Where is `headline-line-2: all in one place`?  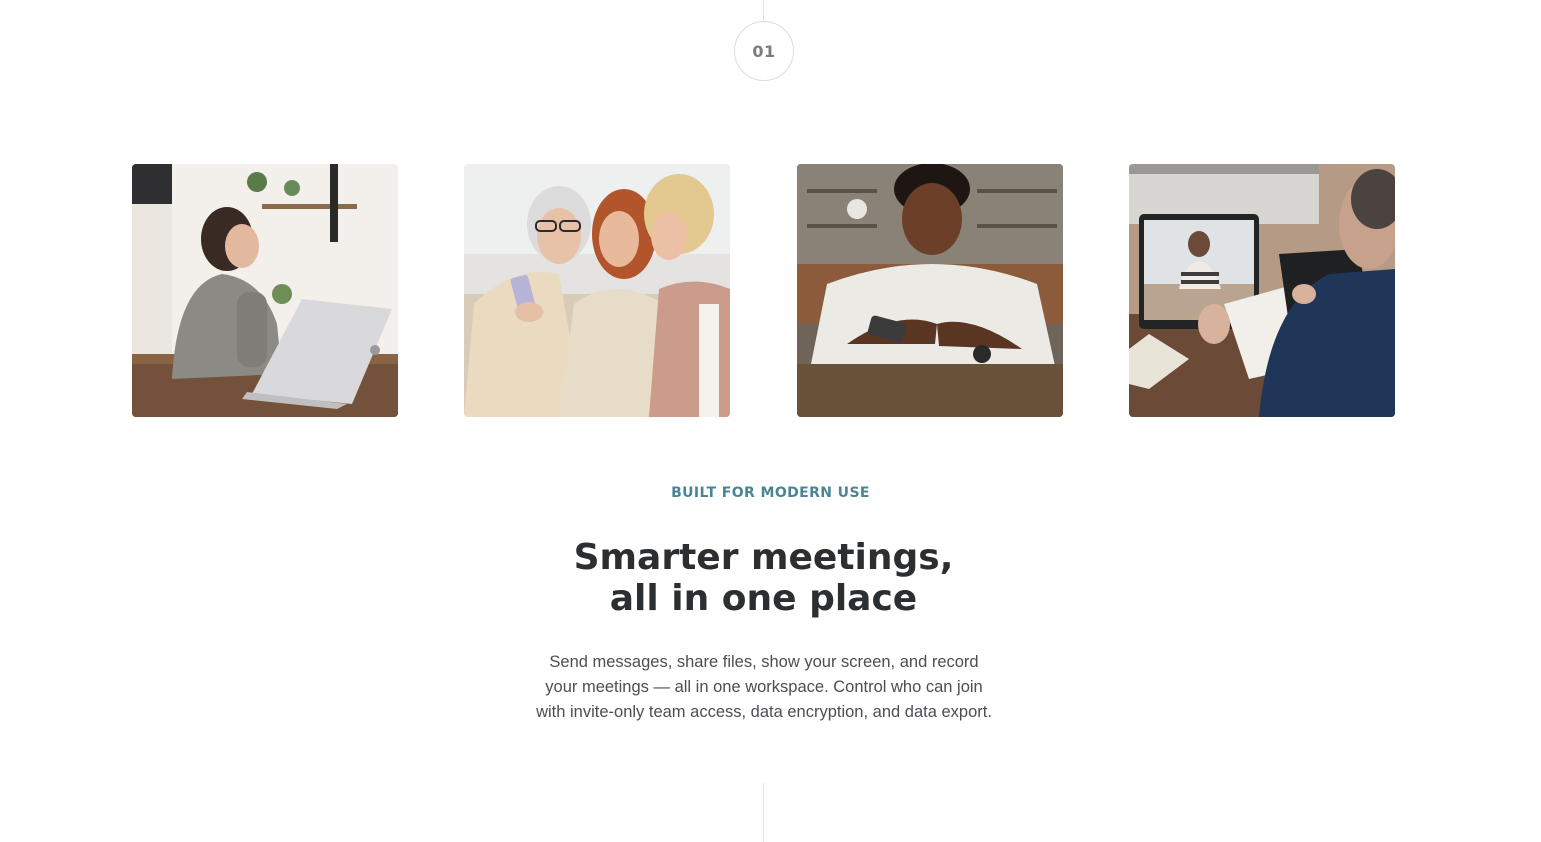
headline-line-2: all in one place is located at coordinates (763, 598).